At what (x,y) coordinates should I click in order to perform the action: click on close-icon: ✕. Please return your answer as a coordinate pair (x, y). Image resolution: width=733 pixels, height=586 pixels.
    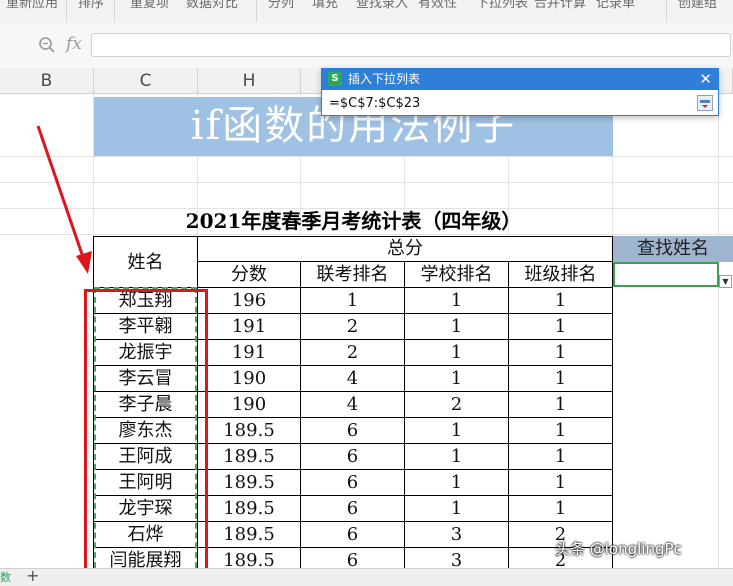
    Looking at the image, I should click on (705, 79).